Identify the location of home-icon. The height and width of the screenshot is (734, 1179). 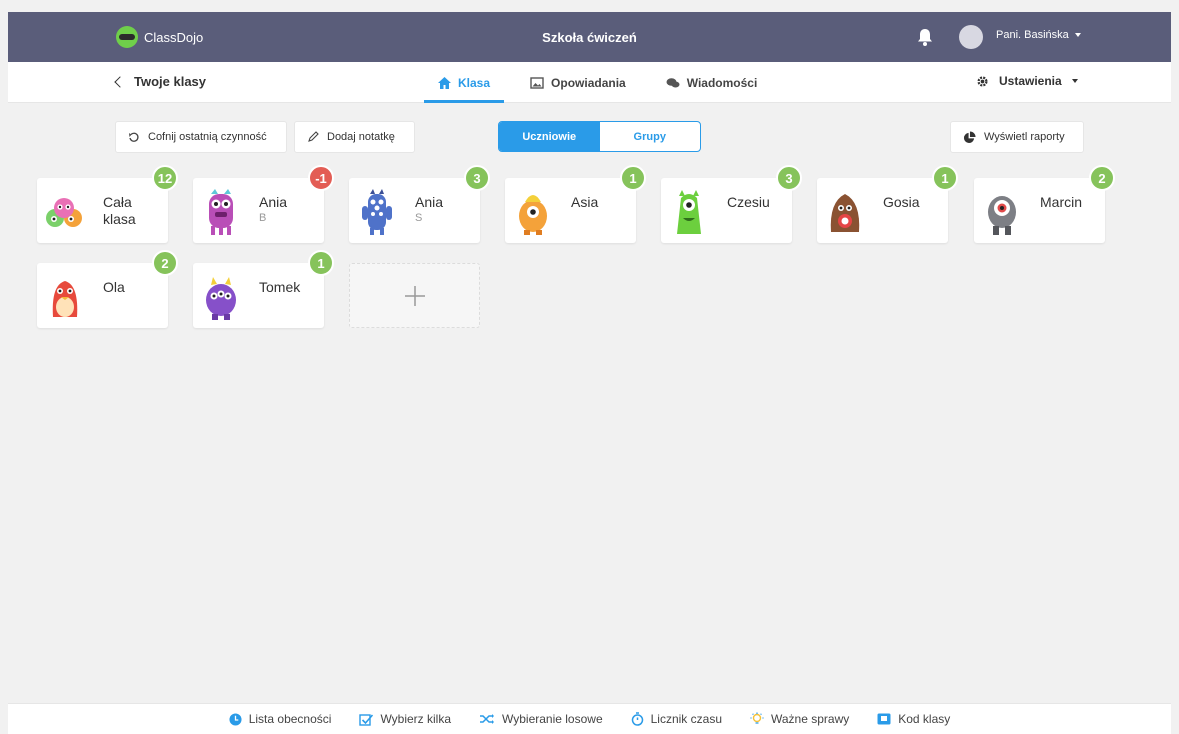
(444, 82).